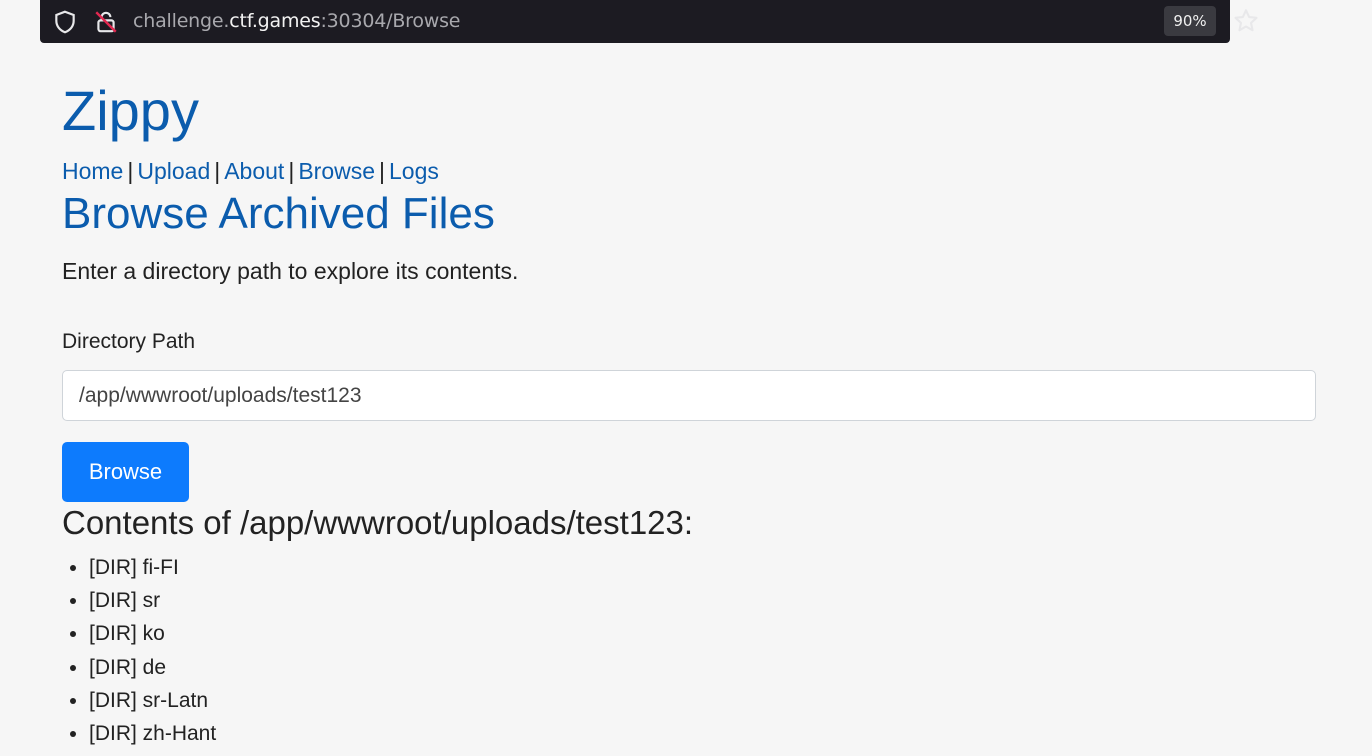 This screenshot has width=1372, height=756. What do you see at coordinates (414, 171) in the screenshot?
I see `nav-logs-link: Logs` at bounding box center [414, 171].